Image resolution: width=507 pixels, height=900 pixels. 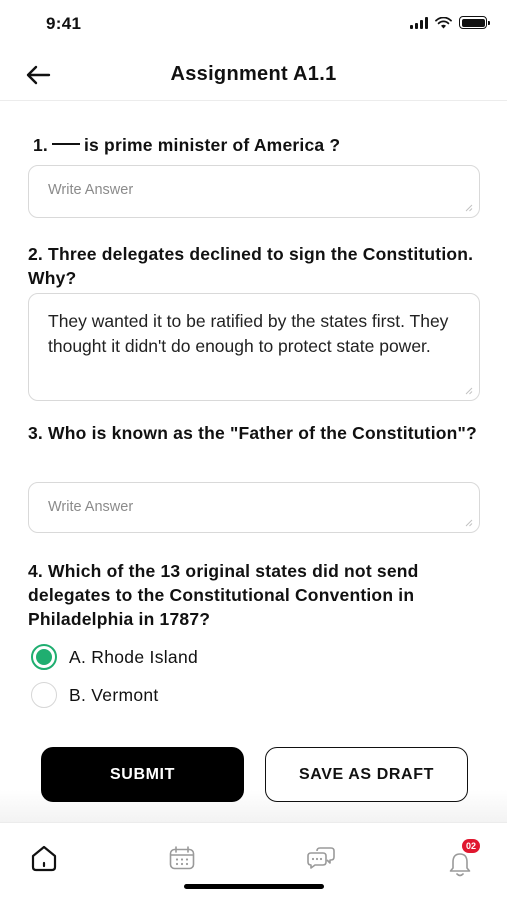 What do you see at coordinates (443, 22) in the screenshot?
I see `wifi-icon` at bounding box center [443, 22].